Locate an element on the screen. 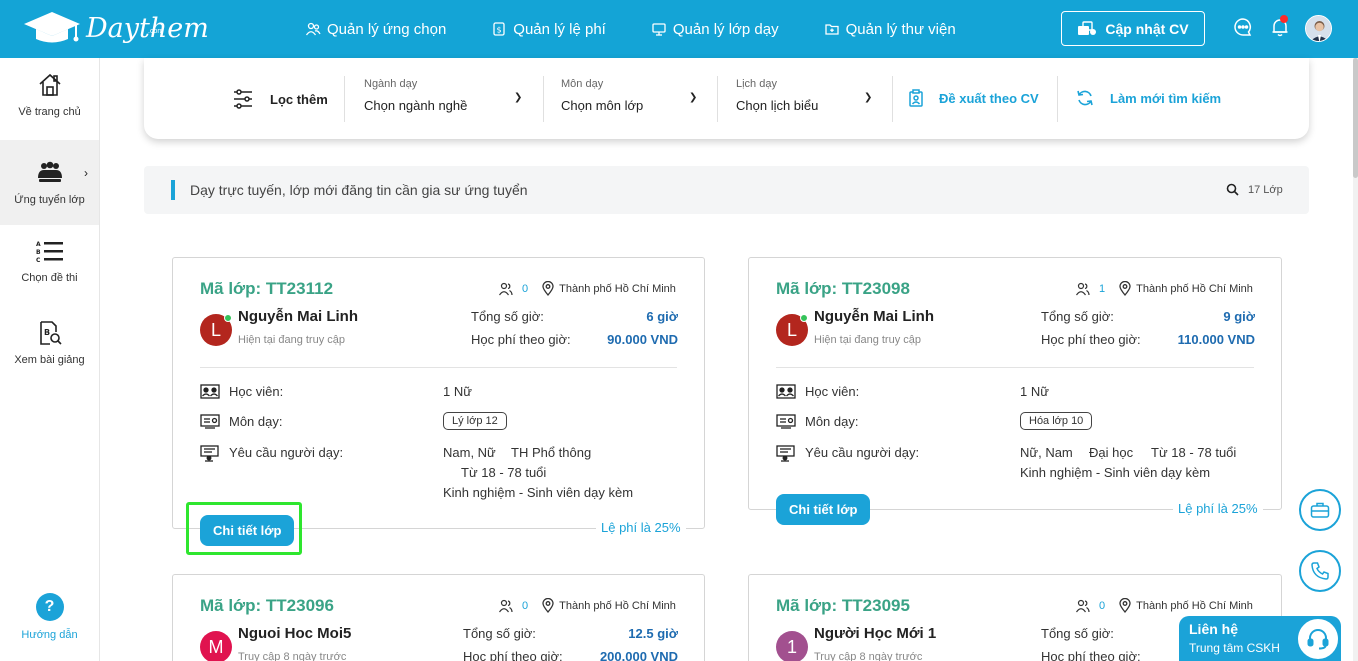  briefcase-button is located at coordinates (1320, 510).